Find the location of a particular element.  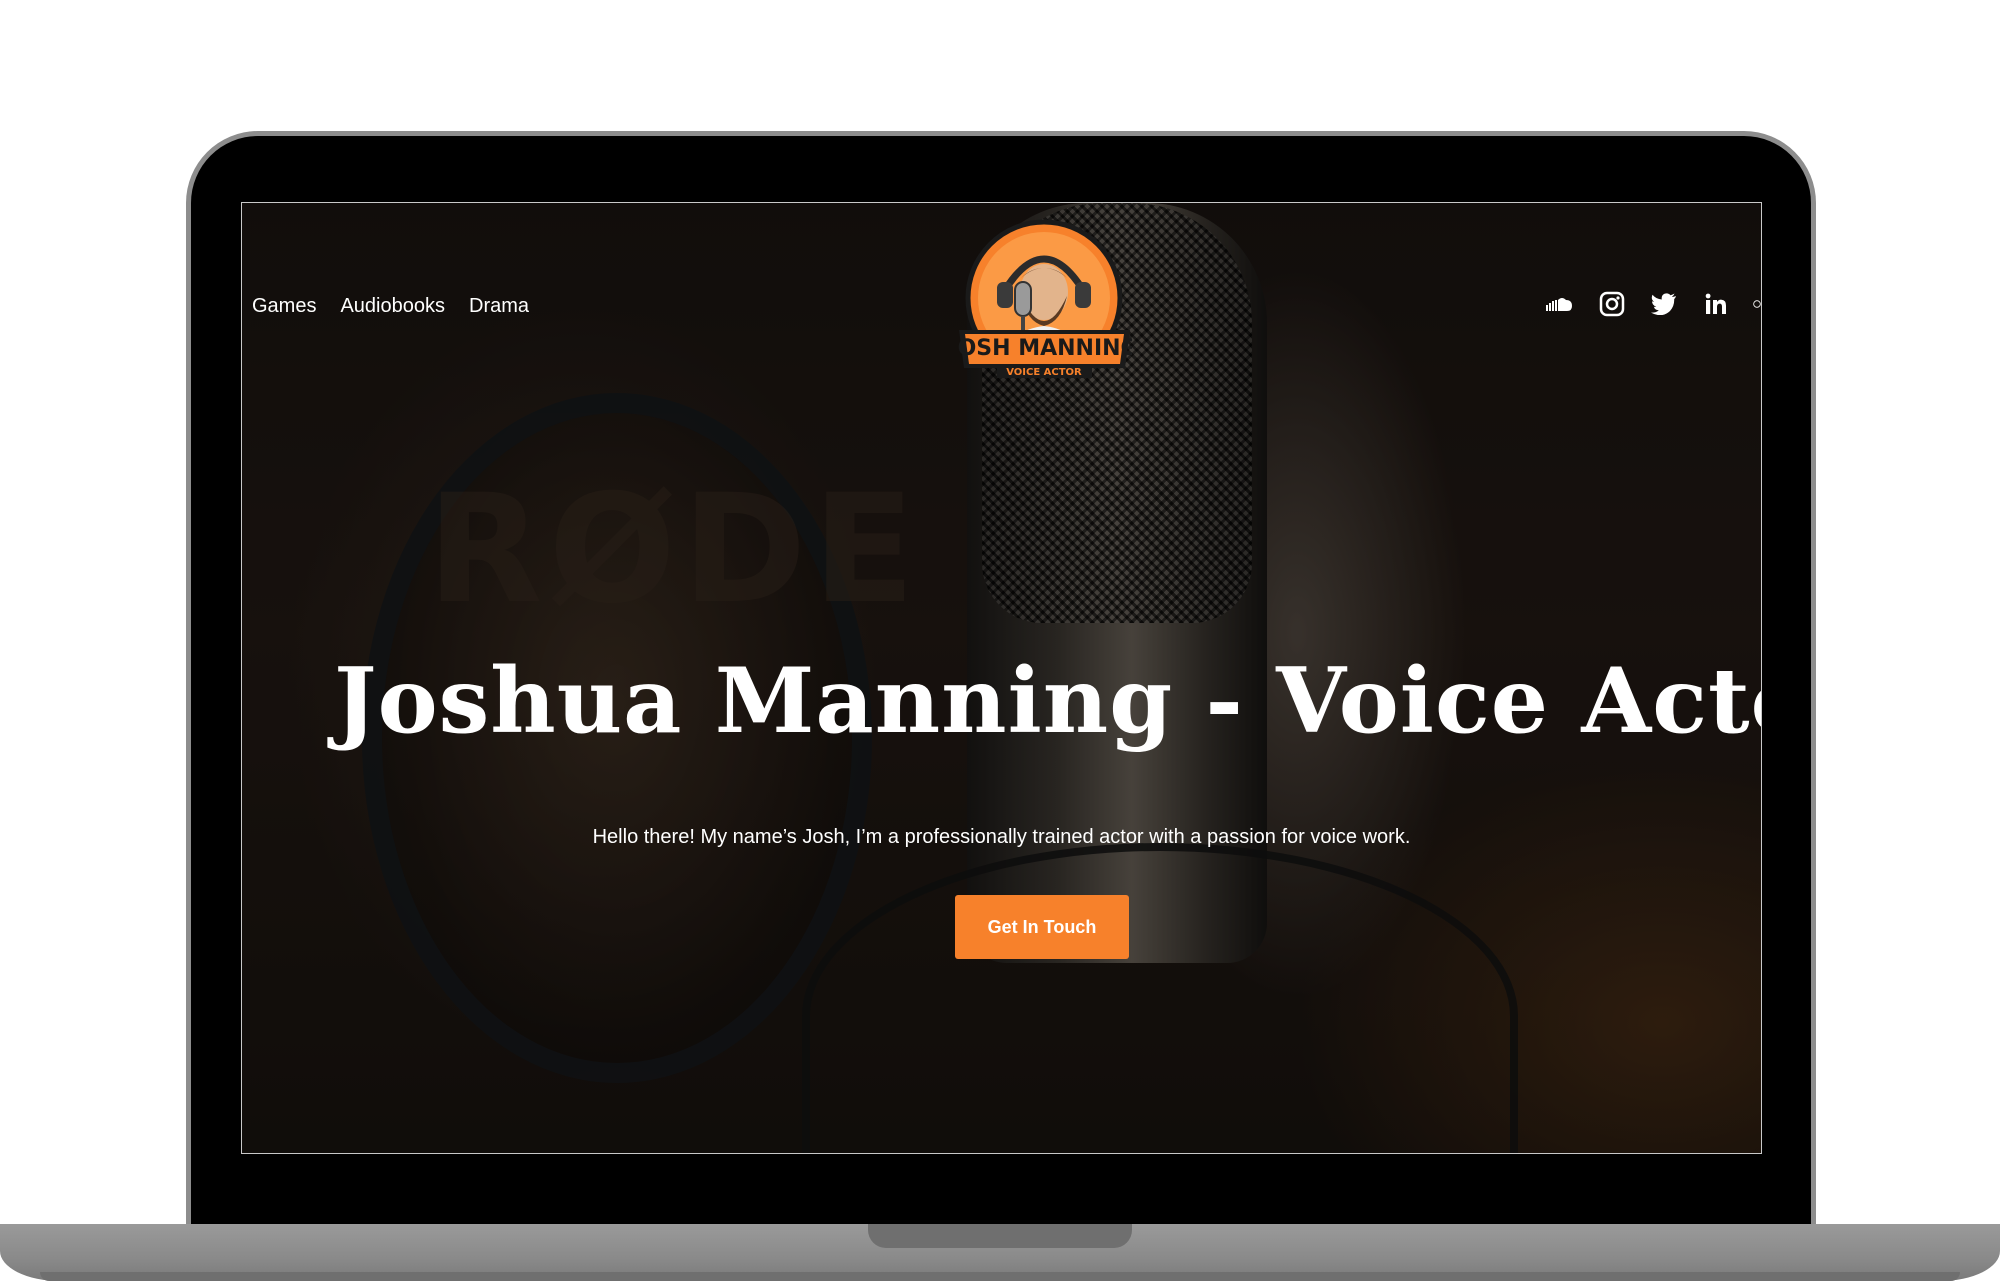

logo-text-role: VOICE ACTOR is located at coordinates (1044, 372).